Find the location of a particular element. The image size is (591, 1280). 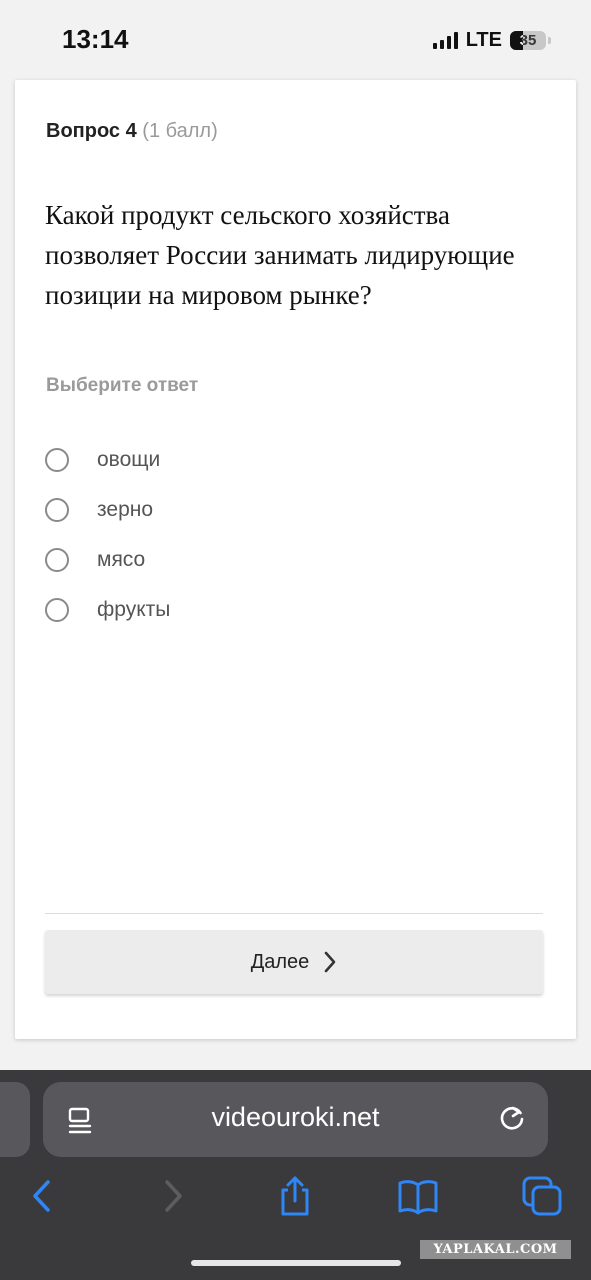

answer-option: мясо is located at coordinates (295, 560).